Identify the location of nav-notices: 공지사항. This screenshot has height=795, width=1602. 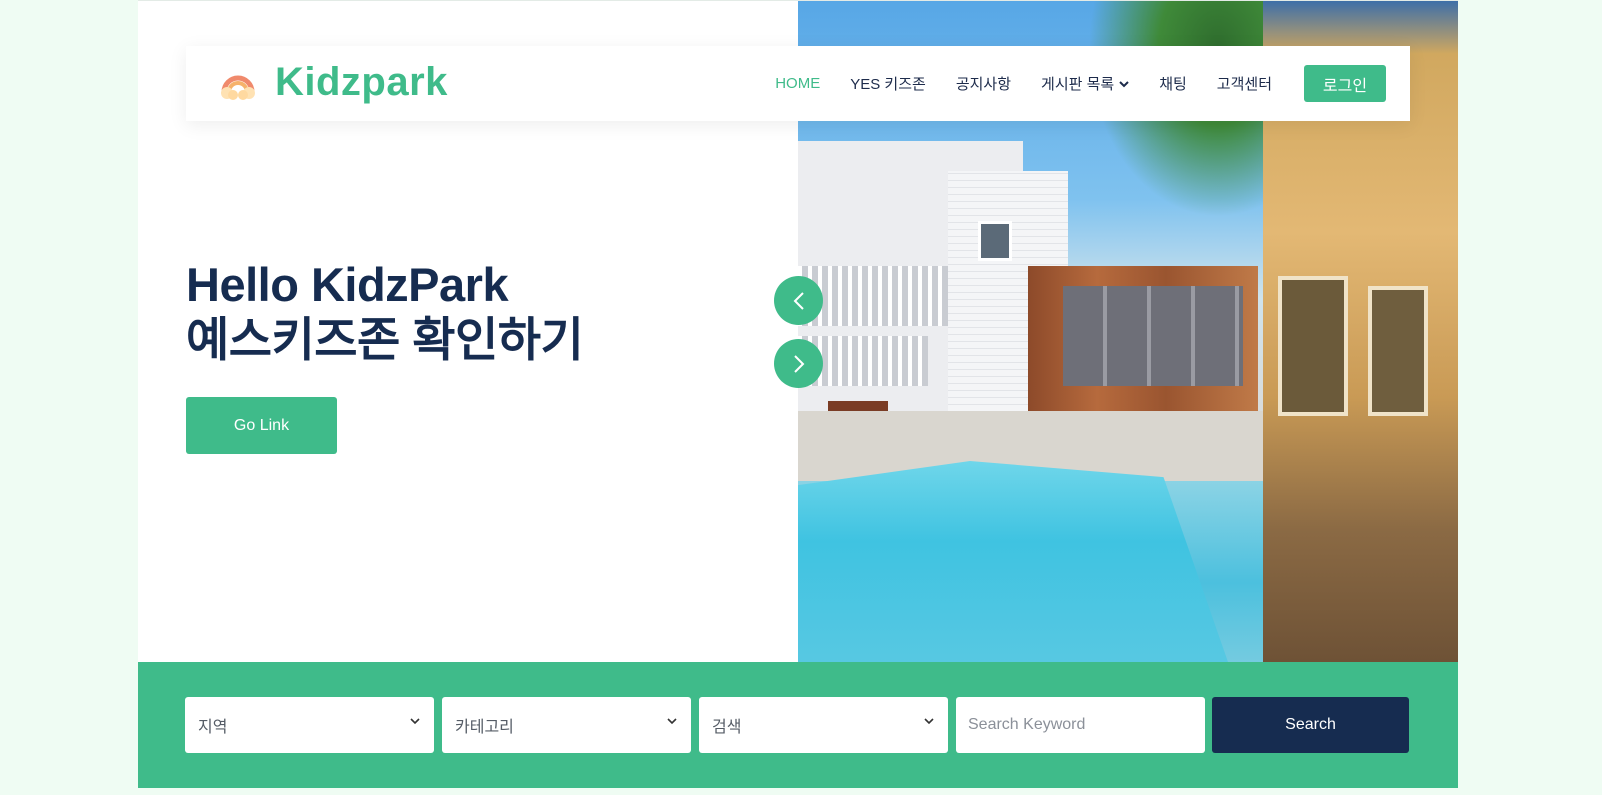
(983, 83).